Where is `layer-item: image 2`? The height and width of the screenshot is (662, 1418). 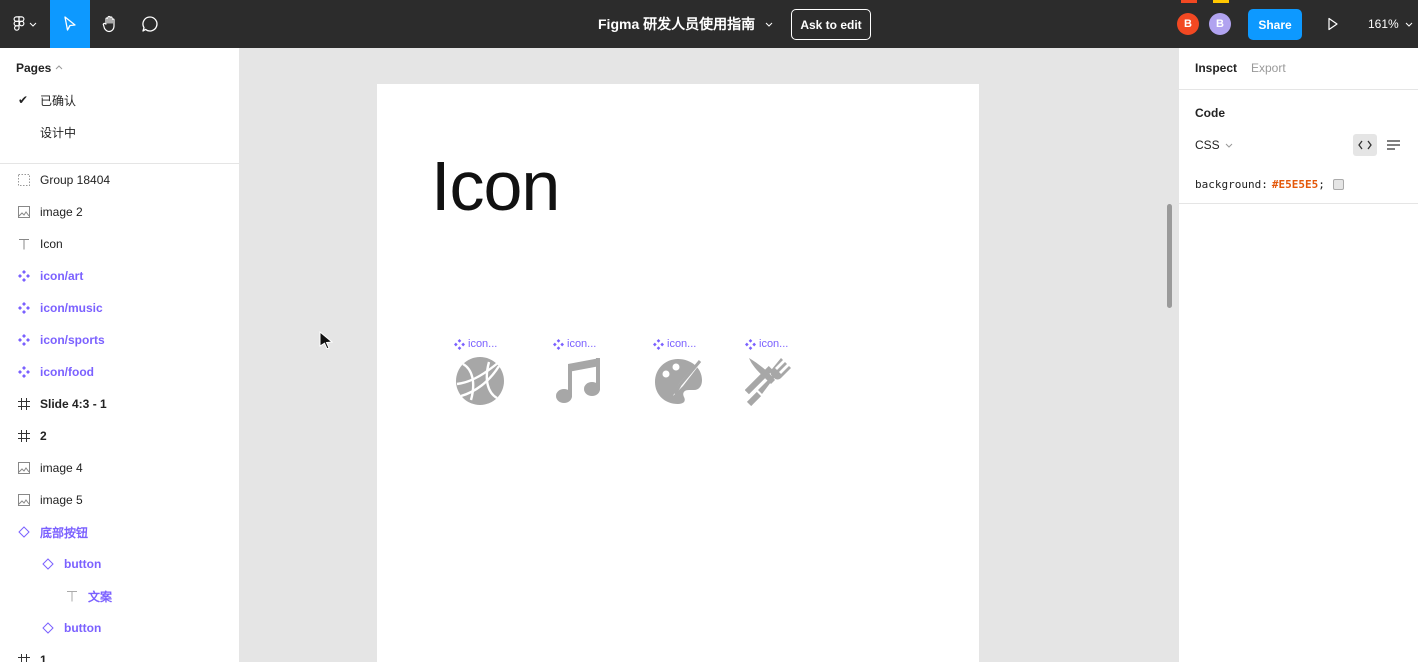
layer-item: image 2 is located at coordinates (119, 212).